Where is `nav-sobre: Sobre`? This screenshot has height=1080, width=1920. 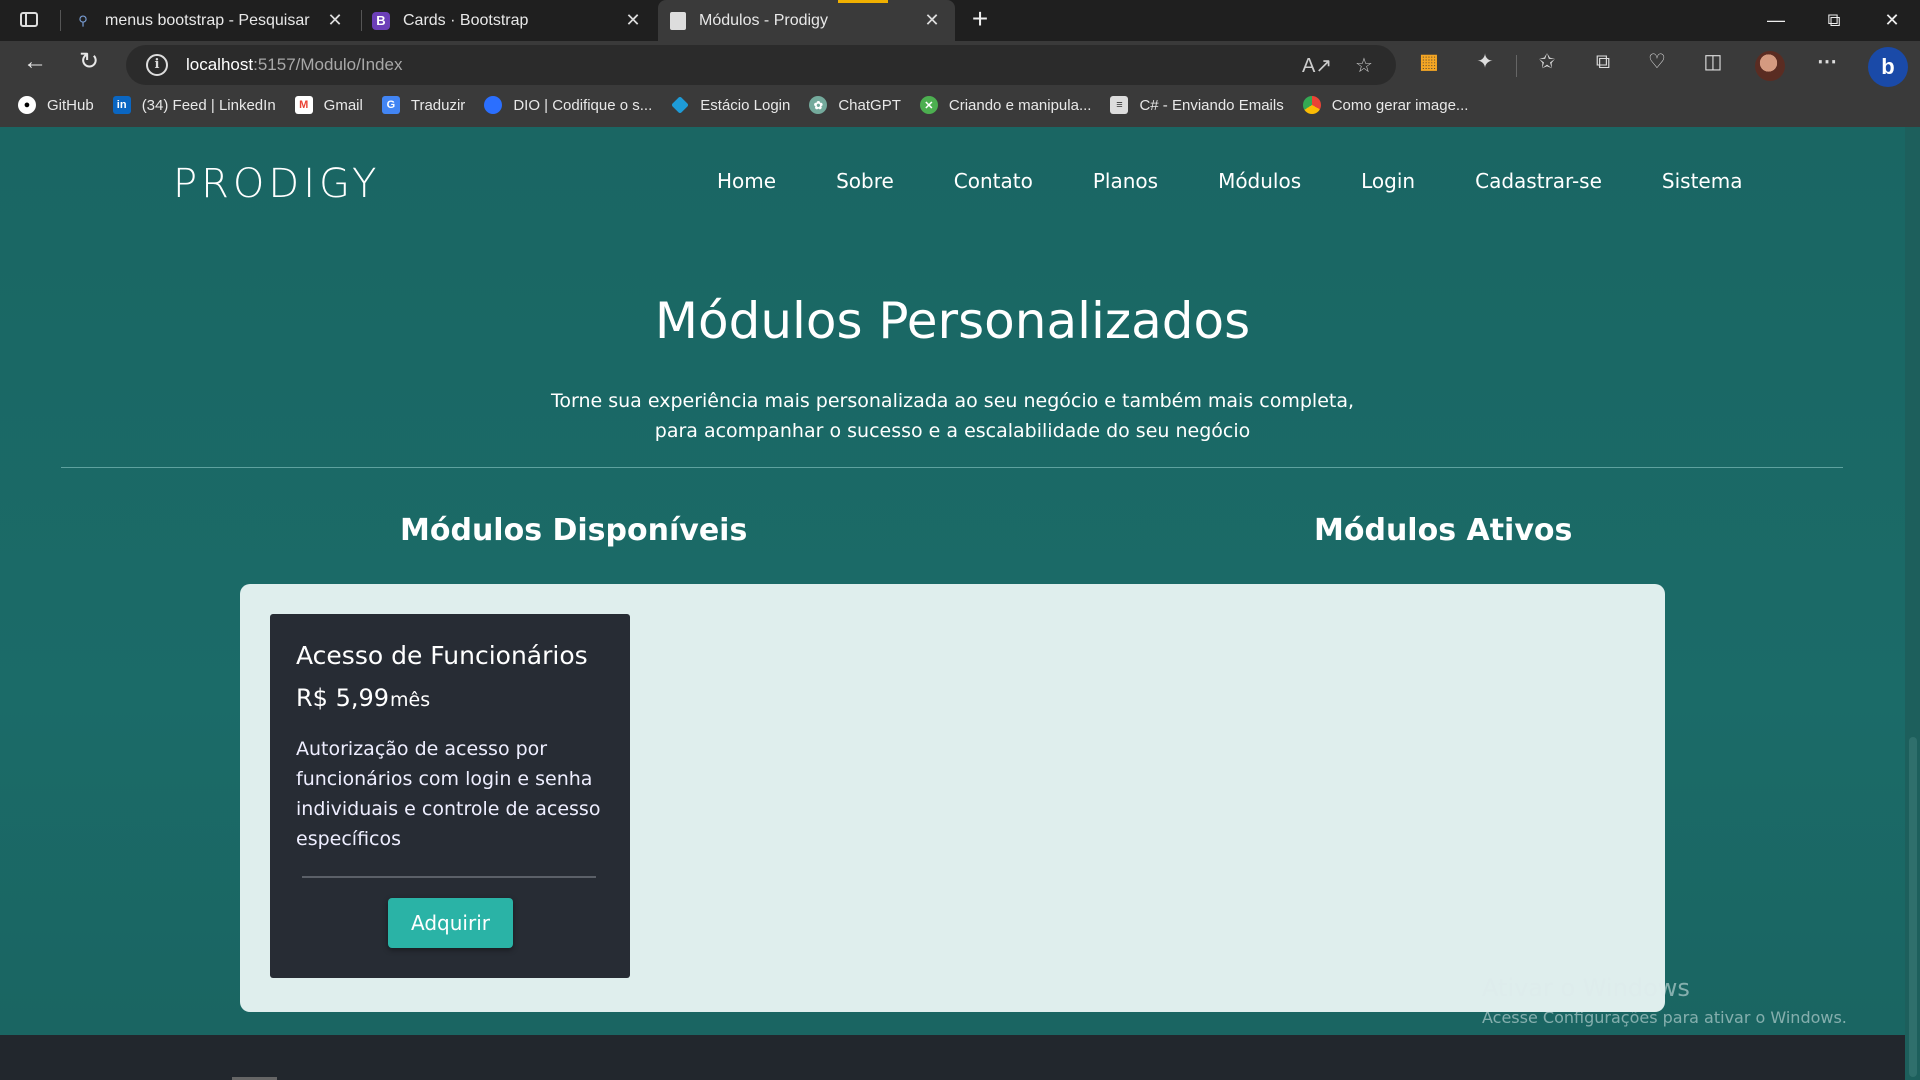
nav-sobre: Sobre is located at coordinates (865, 181).